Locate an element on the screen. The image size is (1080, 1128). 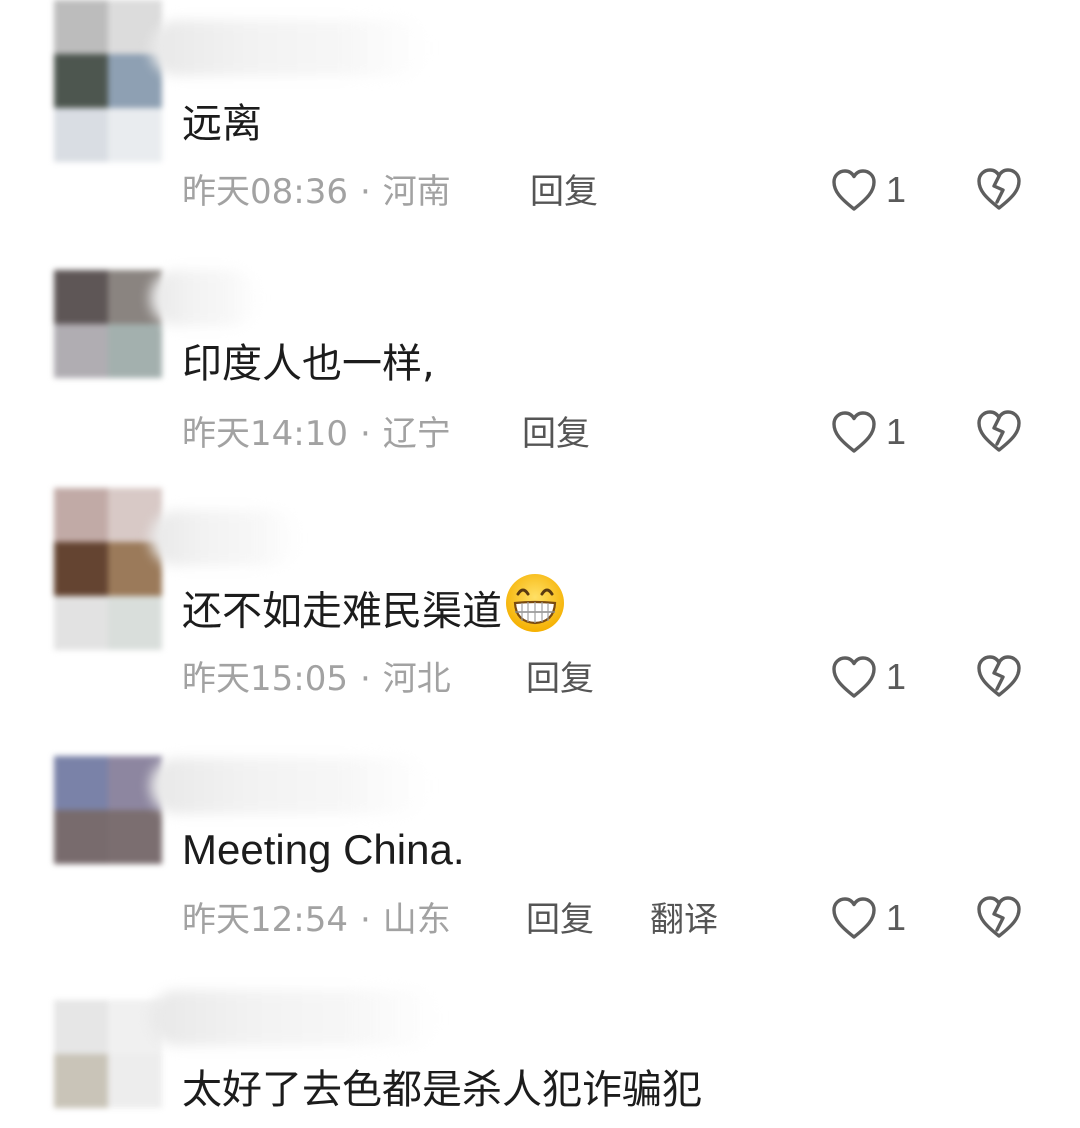
grinning-face-emoji is located at coordinates (535, 609).